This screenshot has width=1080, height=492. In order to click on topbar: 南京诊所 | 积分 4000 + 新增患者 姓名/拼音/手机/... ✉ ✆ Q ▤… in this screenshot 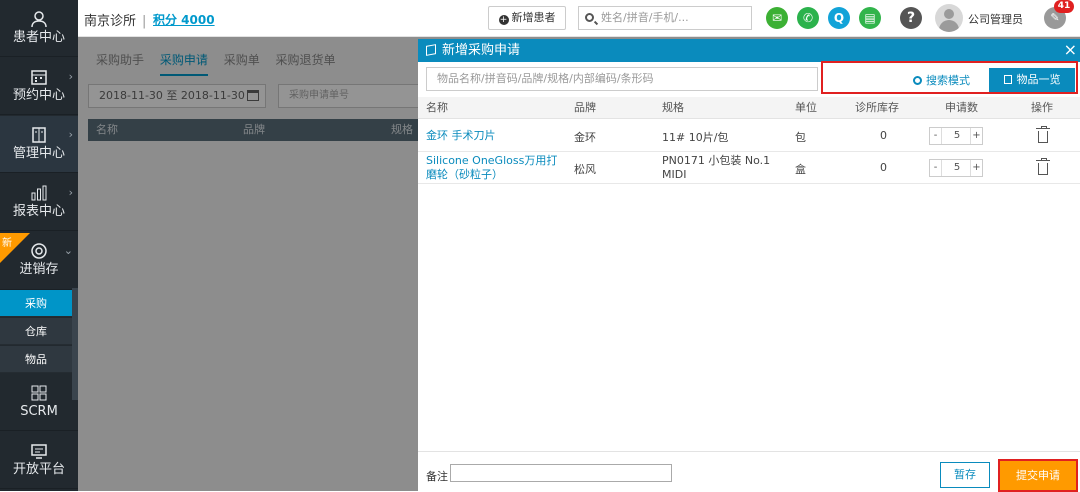, I will do `click(579, 18)`.